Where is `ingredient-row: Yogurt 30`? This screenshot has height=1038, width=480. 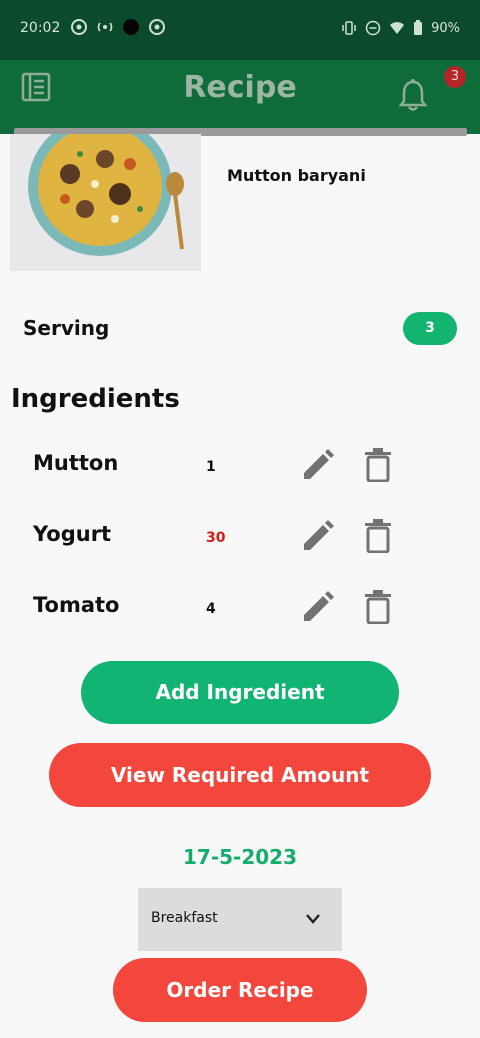
ingredient-row: Yogurt 30 is located at coordinates (240, 539).